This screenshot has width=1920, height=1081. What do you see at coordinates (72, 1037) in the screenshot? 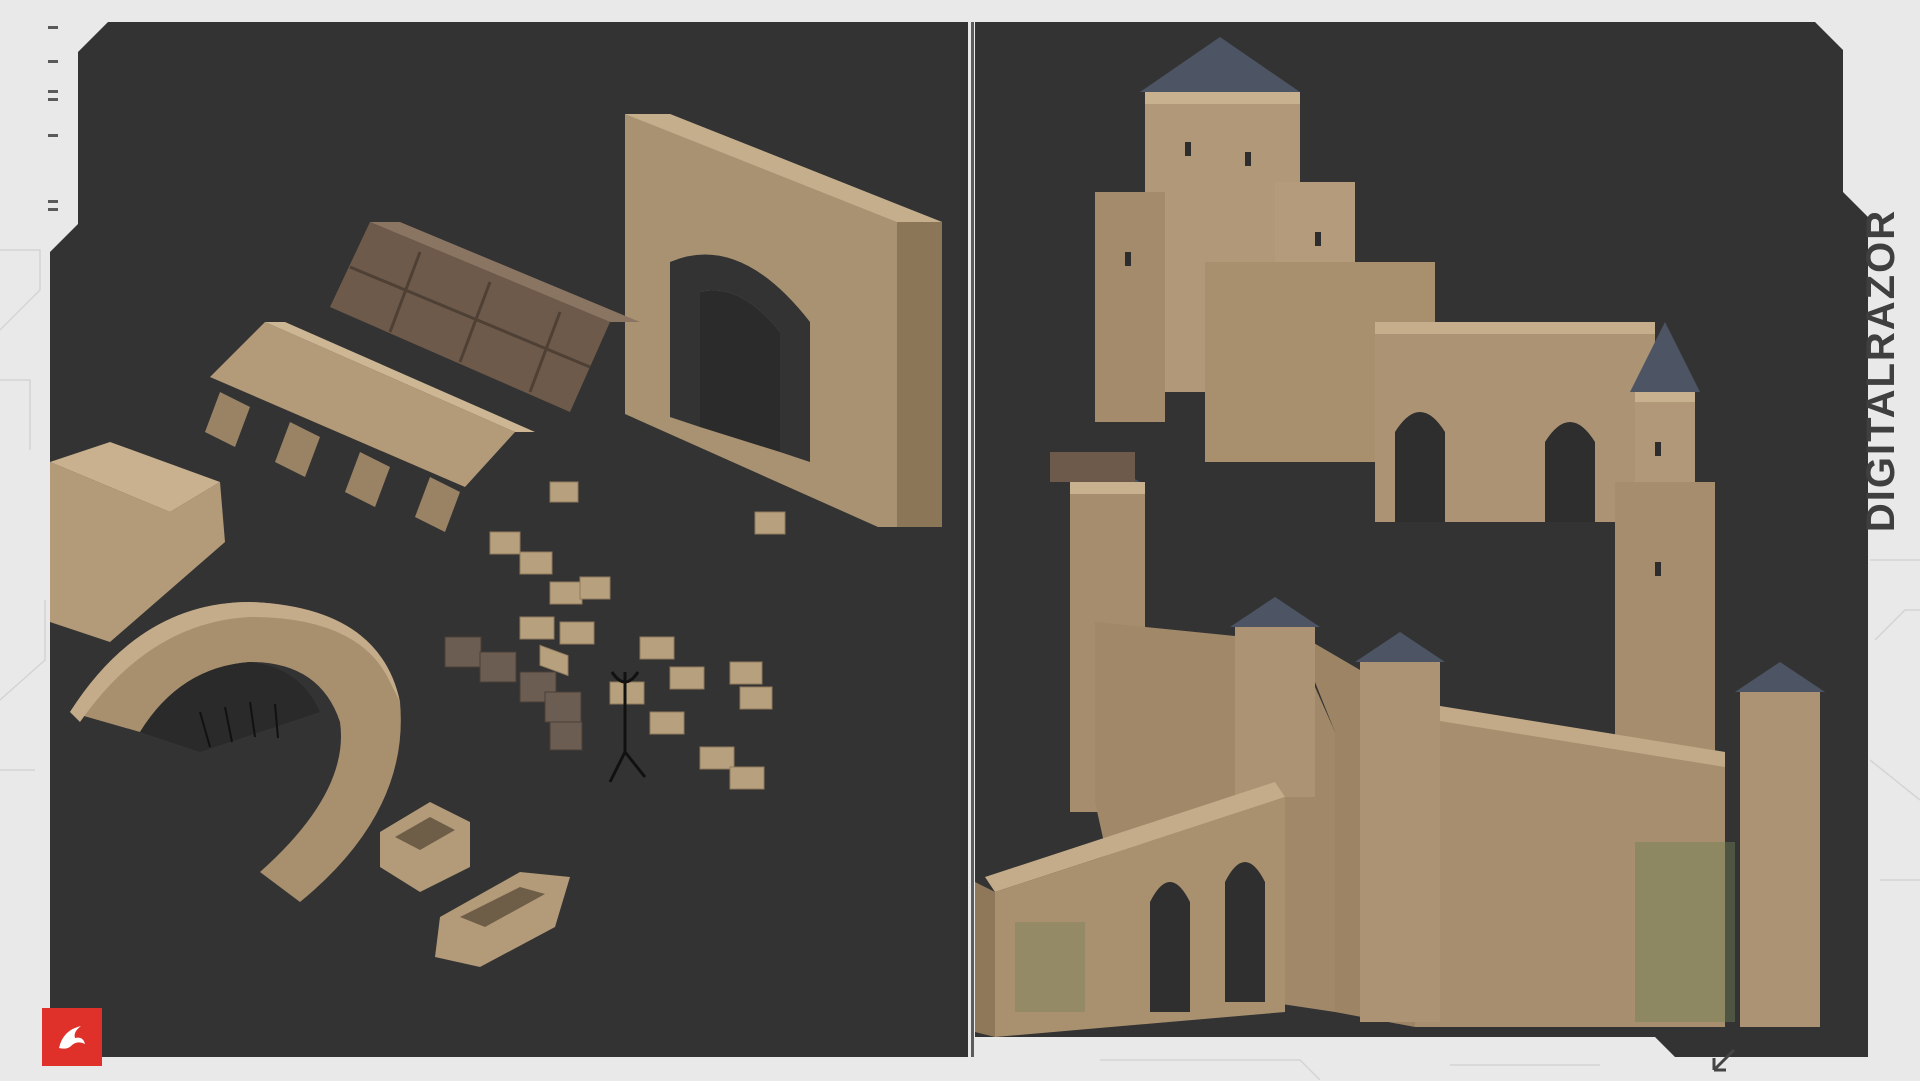
I see `red-raptor-logo-icon` at bounding box center [72, 1037].